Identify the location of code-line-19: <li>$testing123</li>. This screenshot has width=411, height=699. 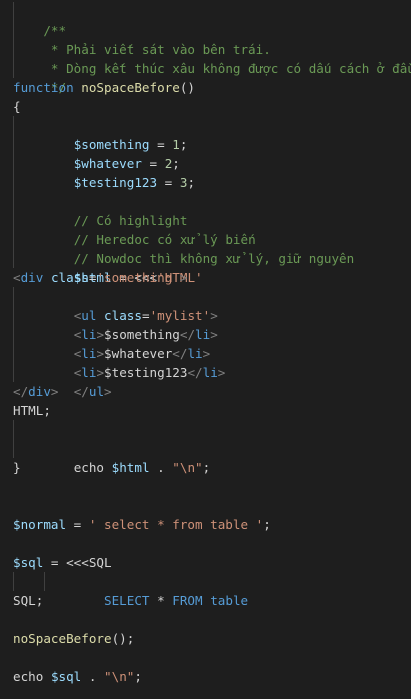
(205, 362).